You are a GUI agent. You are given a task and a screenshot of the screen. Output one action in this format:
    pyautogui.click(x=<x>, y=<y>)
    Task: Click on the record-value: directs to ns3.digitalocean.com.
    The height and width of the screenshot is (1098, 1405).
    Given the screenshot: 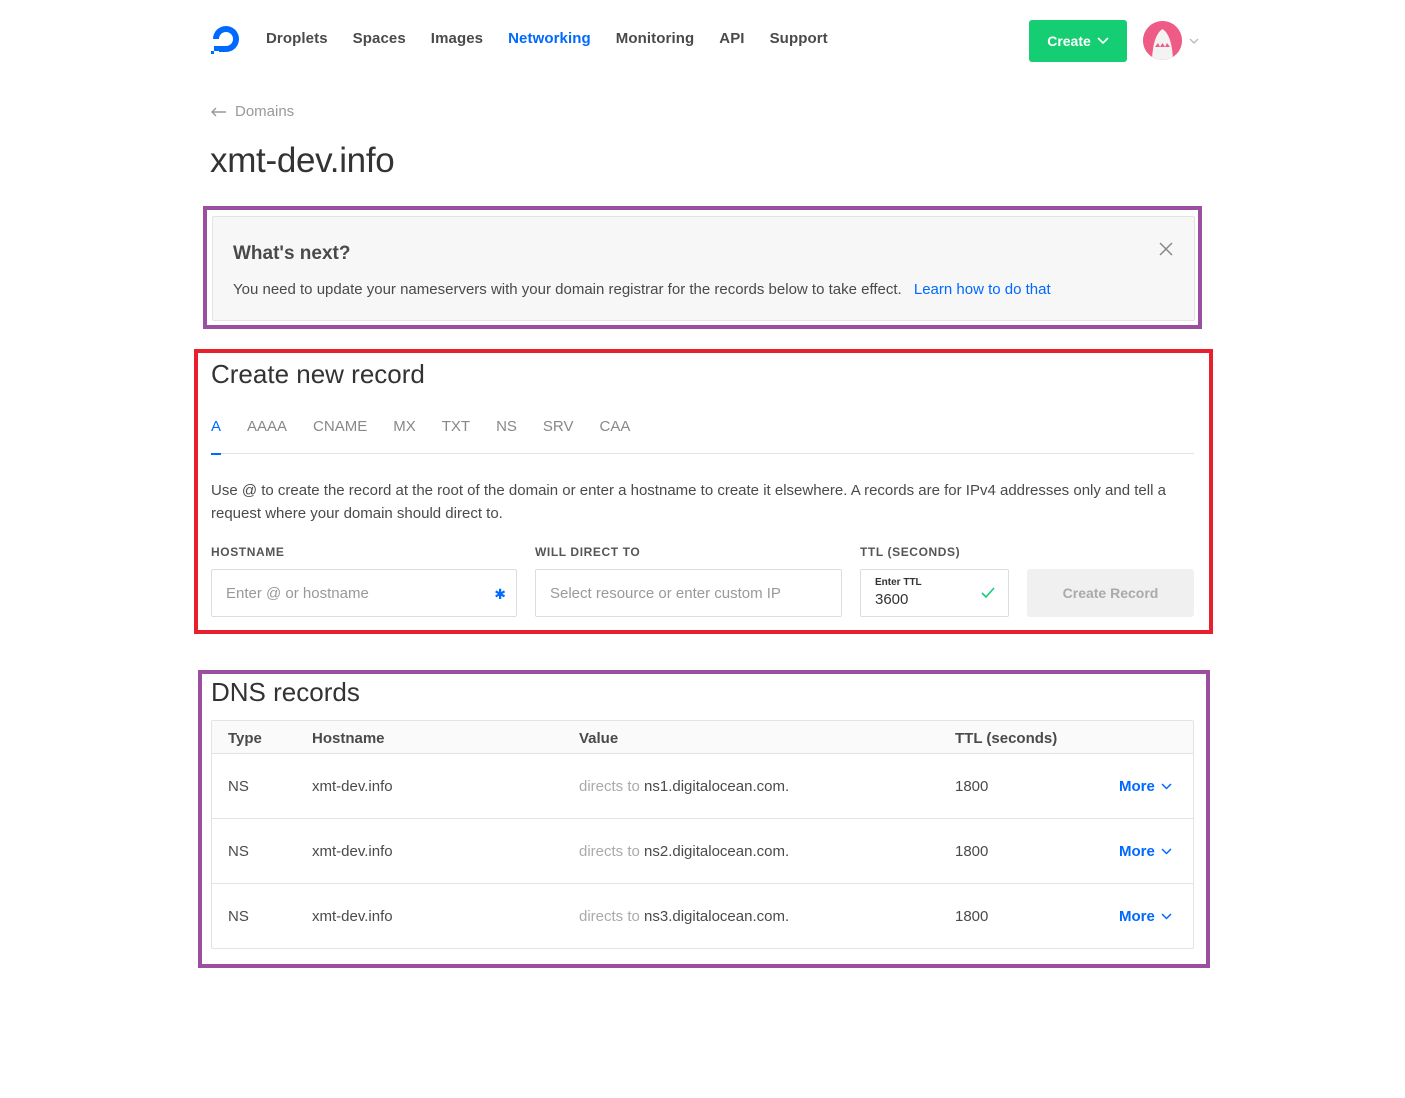 What is the action you would take?
    pyautogui.click(x=684, y=916)
    